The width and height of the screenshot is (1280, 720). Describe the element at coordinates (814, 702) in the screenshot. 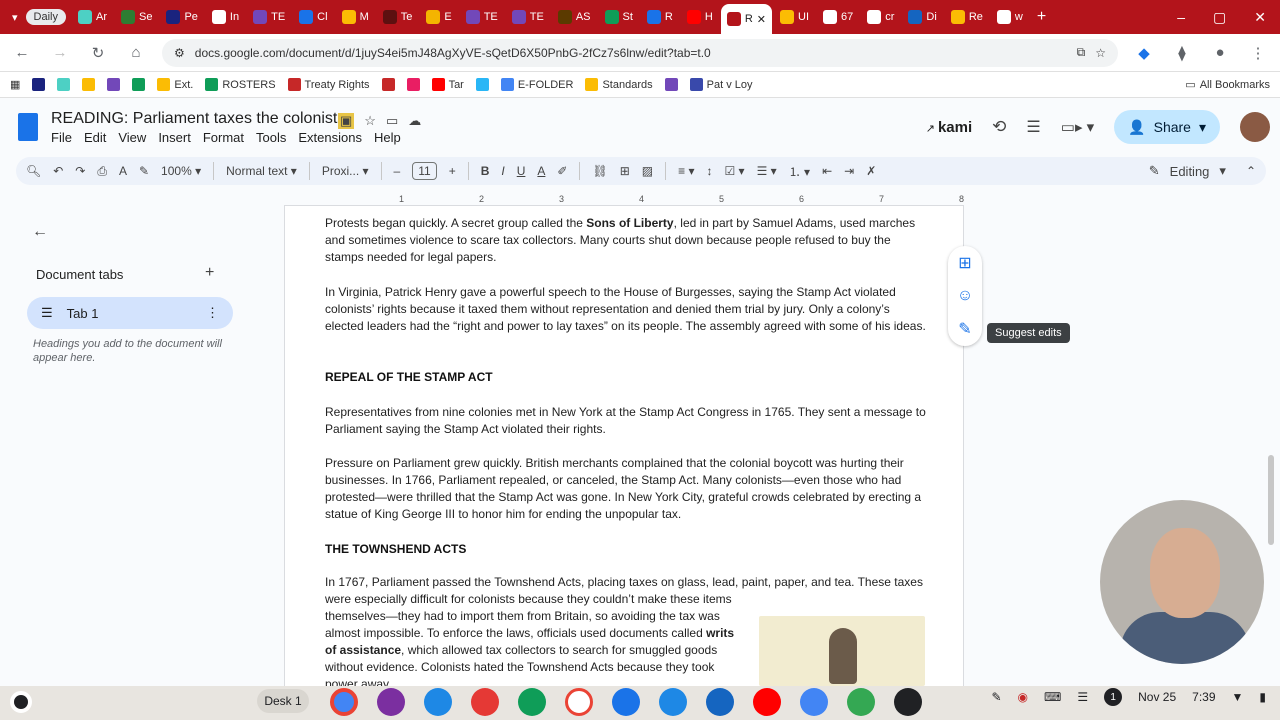

I see `docs-icon` at that location.